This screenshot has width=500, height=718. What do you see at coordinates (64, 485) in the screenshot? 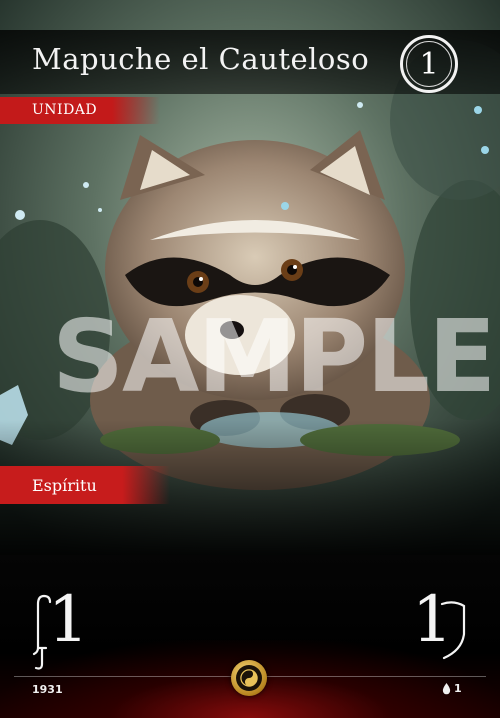
I see `card-subtype: Espíritu` at bounding box center [64, 485].